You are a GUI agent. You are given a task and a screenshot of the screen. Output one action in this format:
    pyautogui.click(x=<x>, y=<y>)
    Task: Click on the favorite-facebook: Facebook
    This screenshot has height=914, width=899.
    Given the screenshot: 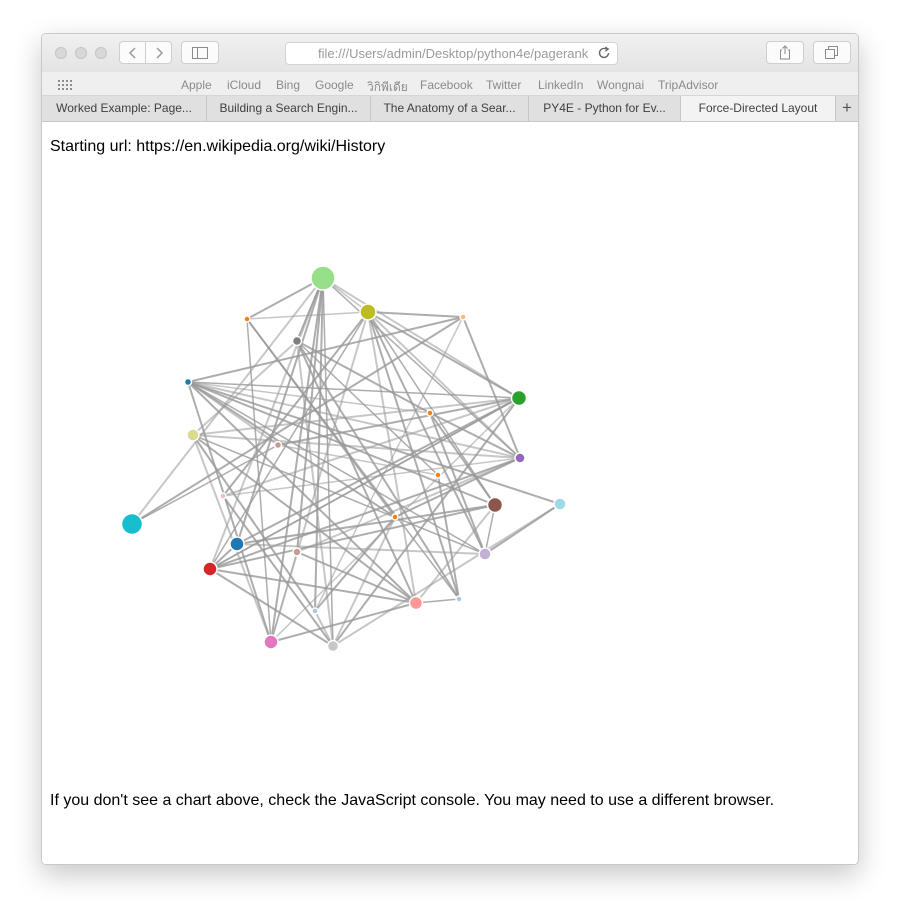 What is the action you would take?
    pyautogui.click(x=446, y=85)
    